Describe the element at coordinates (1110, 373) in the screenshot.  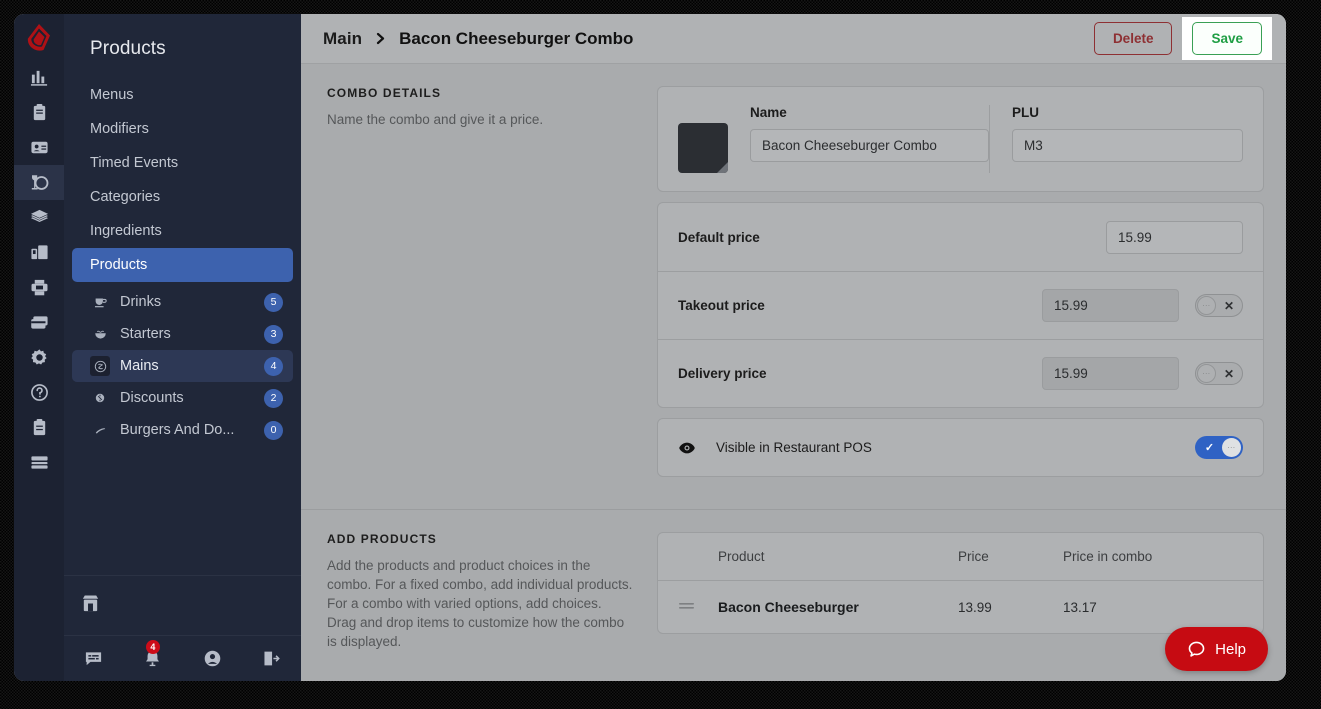
I see `delivery-price-input` at that location.